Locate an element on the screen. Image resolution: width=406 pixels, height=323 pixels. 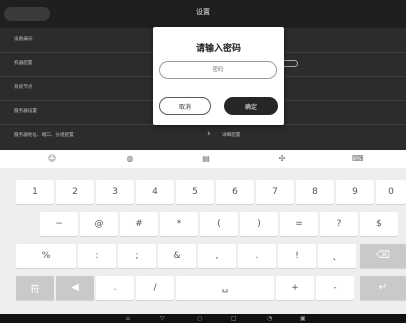
enter-key: ↵ is located at coordinates (383, 288).